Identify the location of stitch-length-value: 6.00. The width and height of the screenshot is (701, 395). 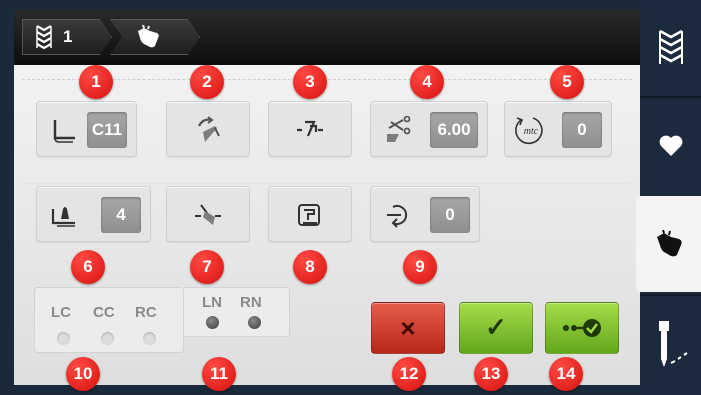
(454, 130).